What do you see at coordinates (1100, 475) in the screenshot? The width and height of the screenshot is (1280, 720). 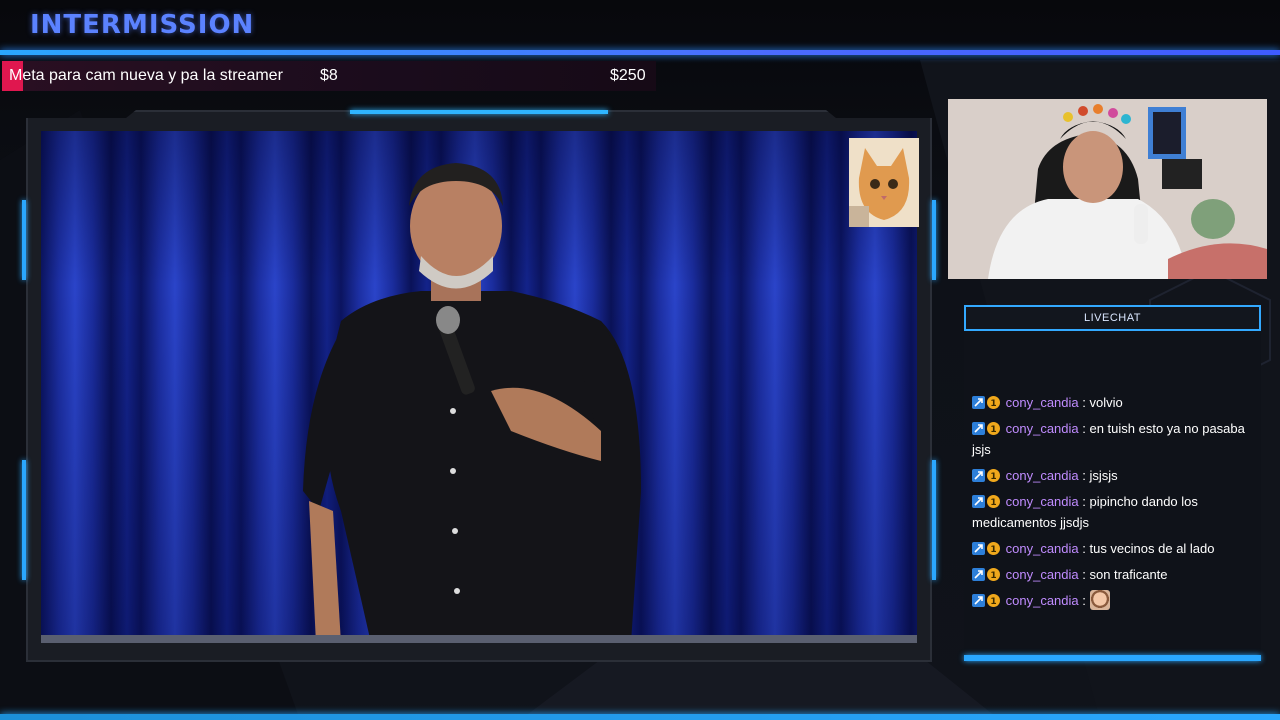 I see `chat-text: : jsjsjs` at bounding box center [1100, 475].